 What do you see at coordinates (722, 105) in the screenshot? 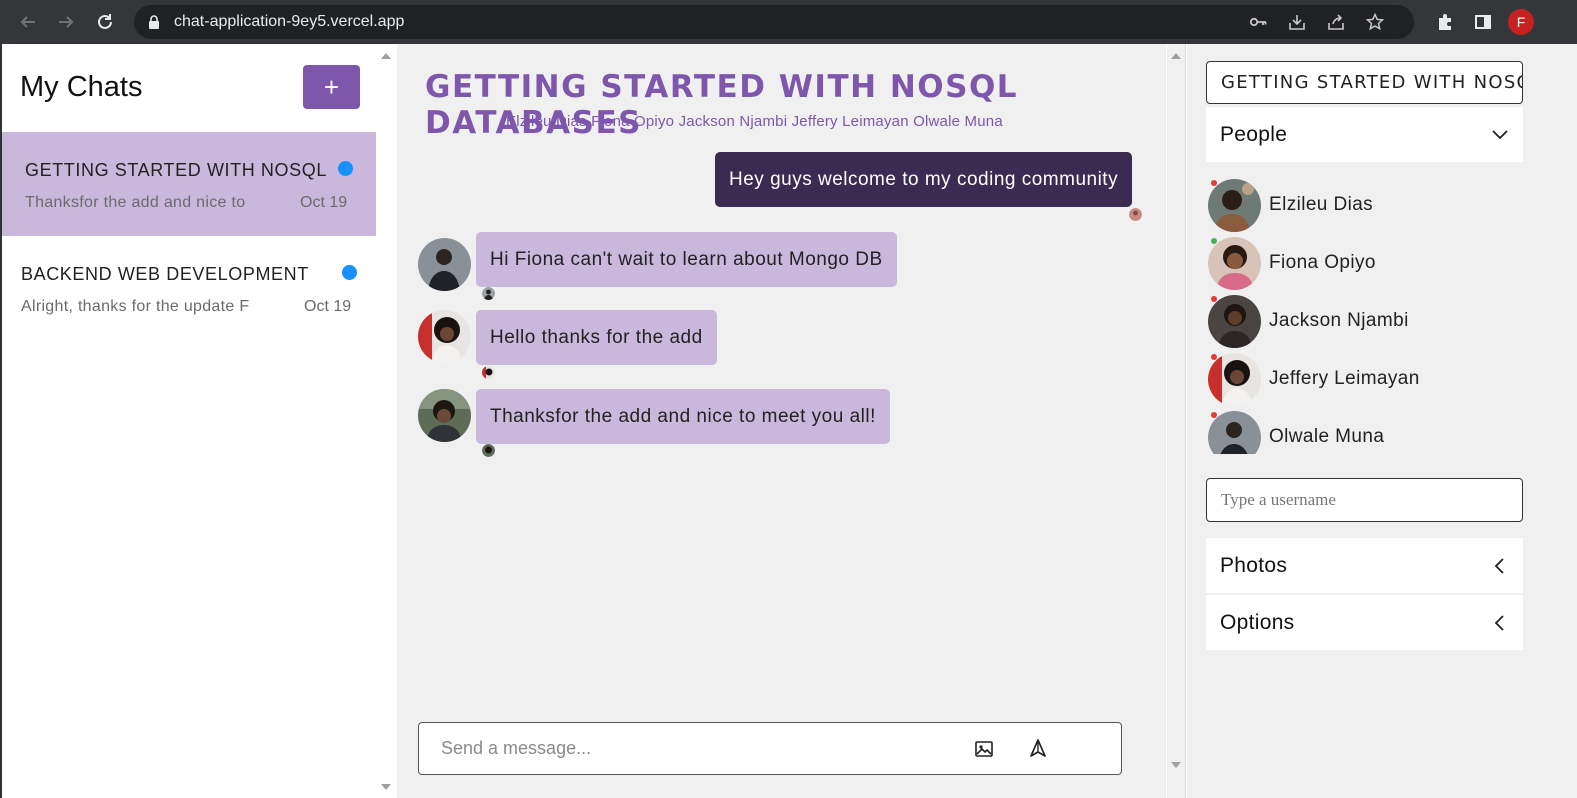
I see `chat-feed-title: GETTING STARTED WITH NOSQL DATABASES` at bounding box center [722, 105].